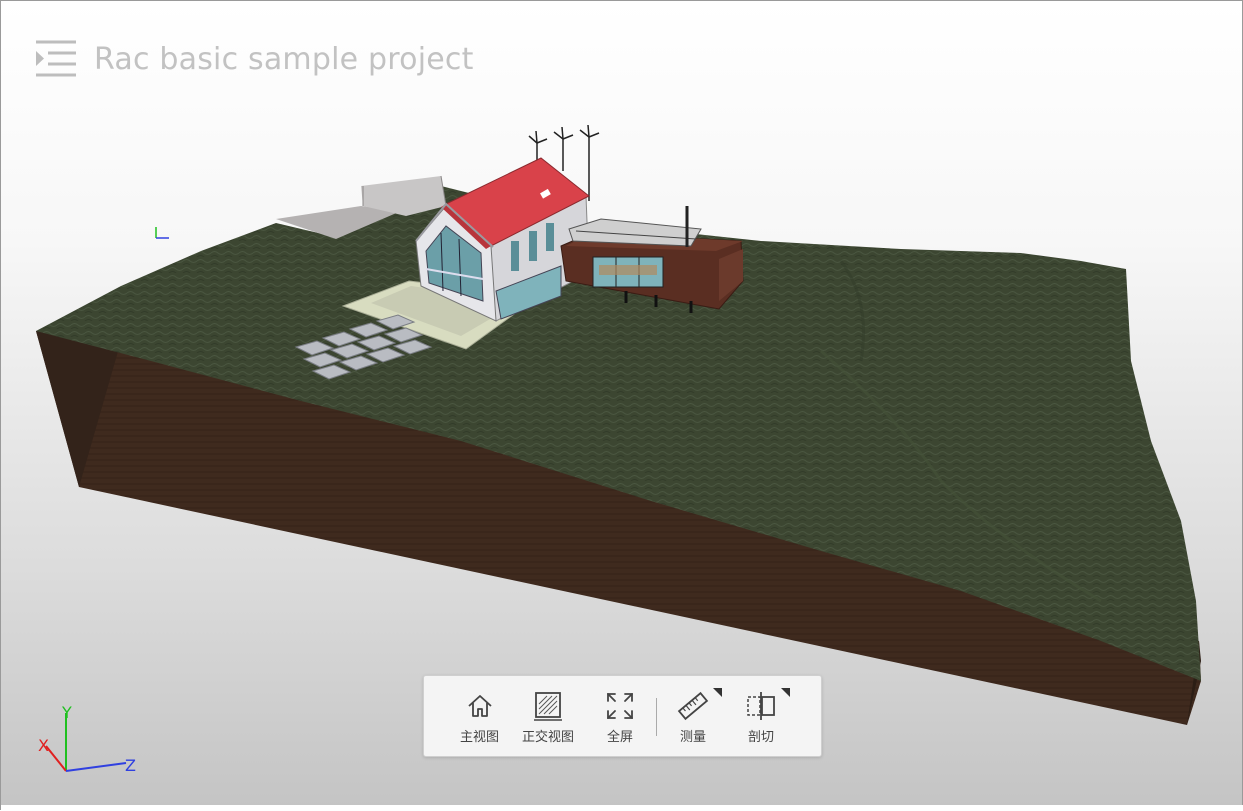  Describe the element at coordinates (130, 765) in the screenshot. I see `z-axis-label: Z` at that location.